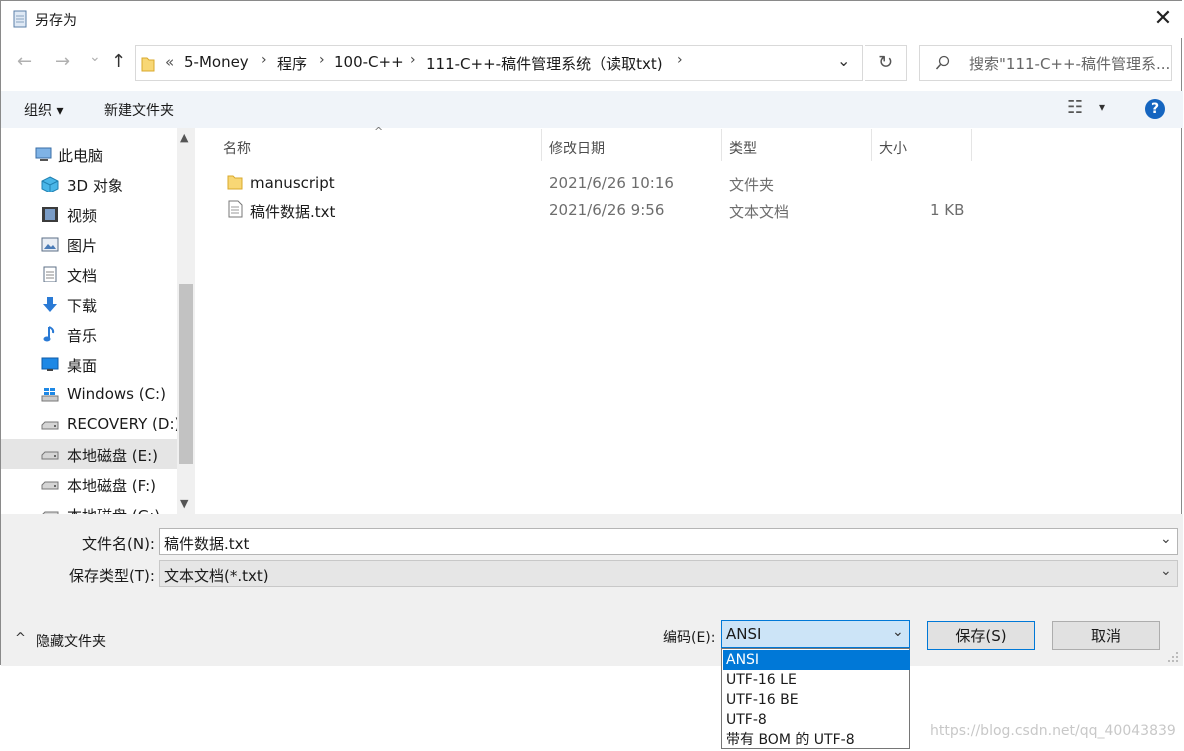 The image size is (1184, 751). What do you see at coordinates (82, 306) in the screenshot?
I see `sidebar-item-label: 下载` at bounding box center [82, 306].